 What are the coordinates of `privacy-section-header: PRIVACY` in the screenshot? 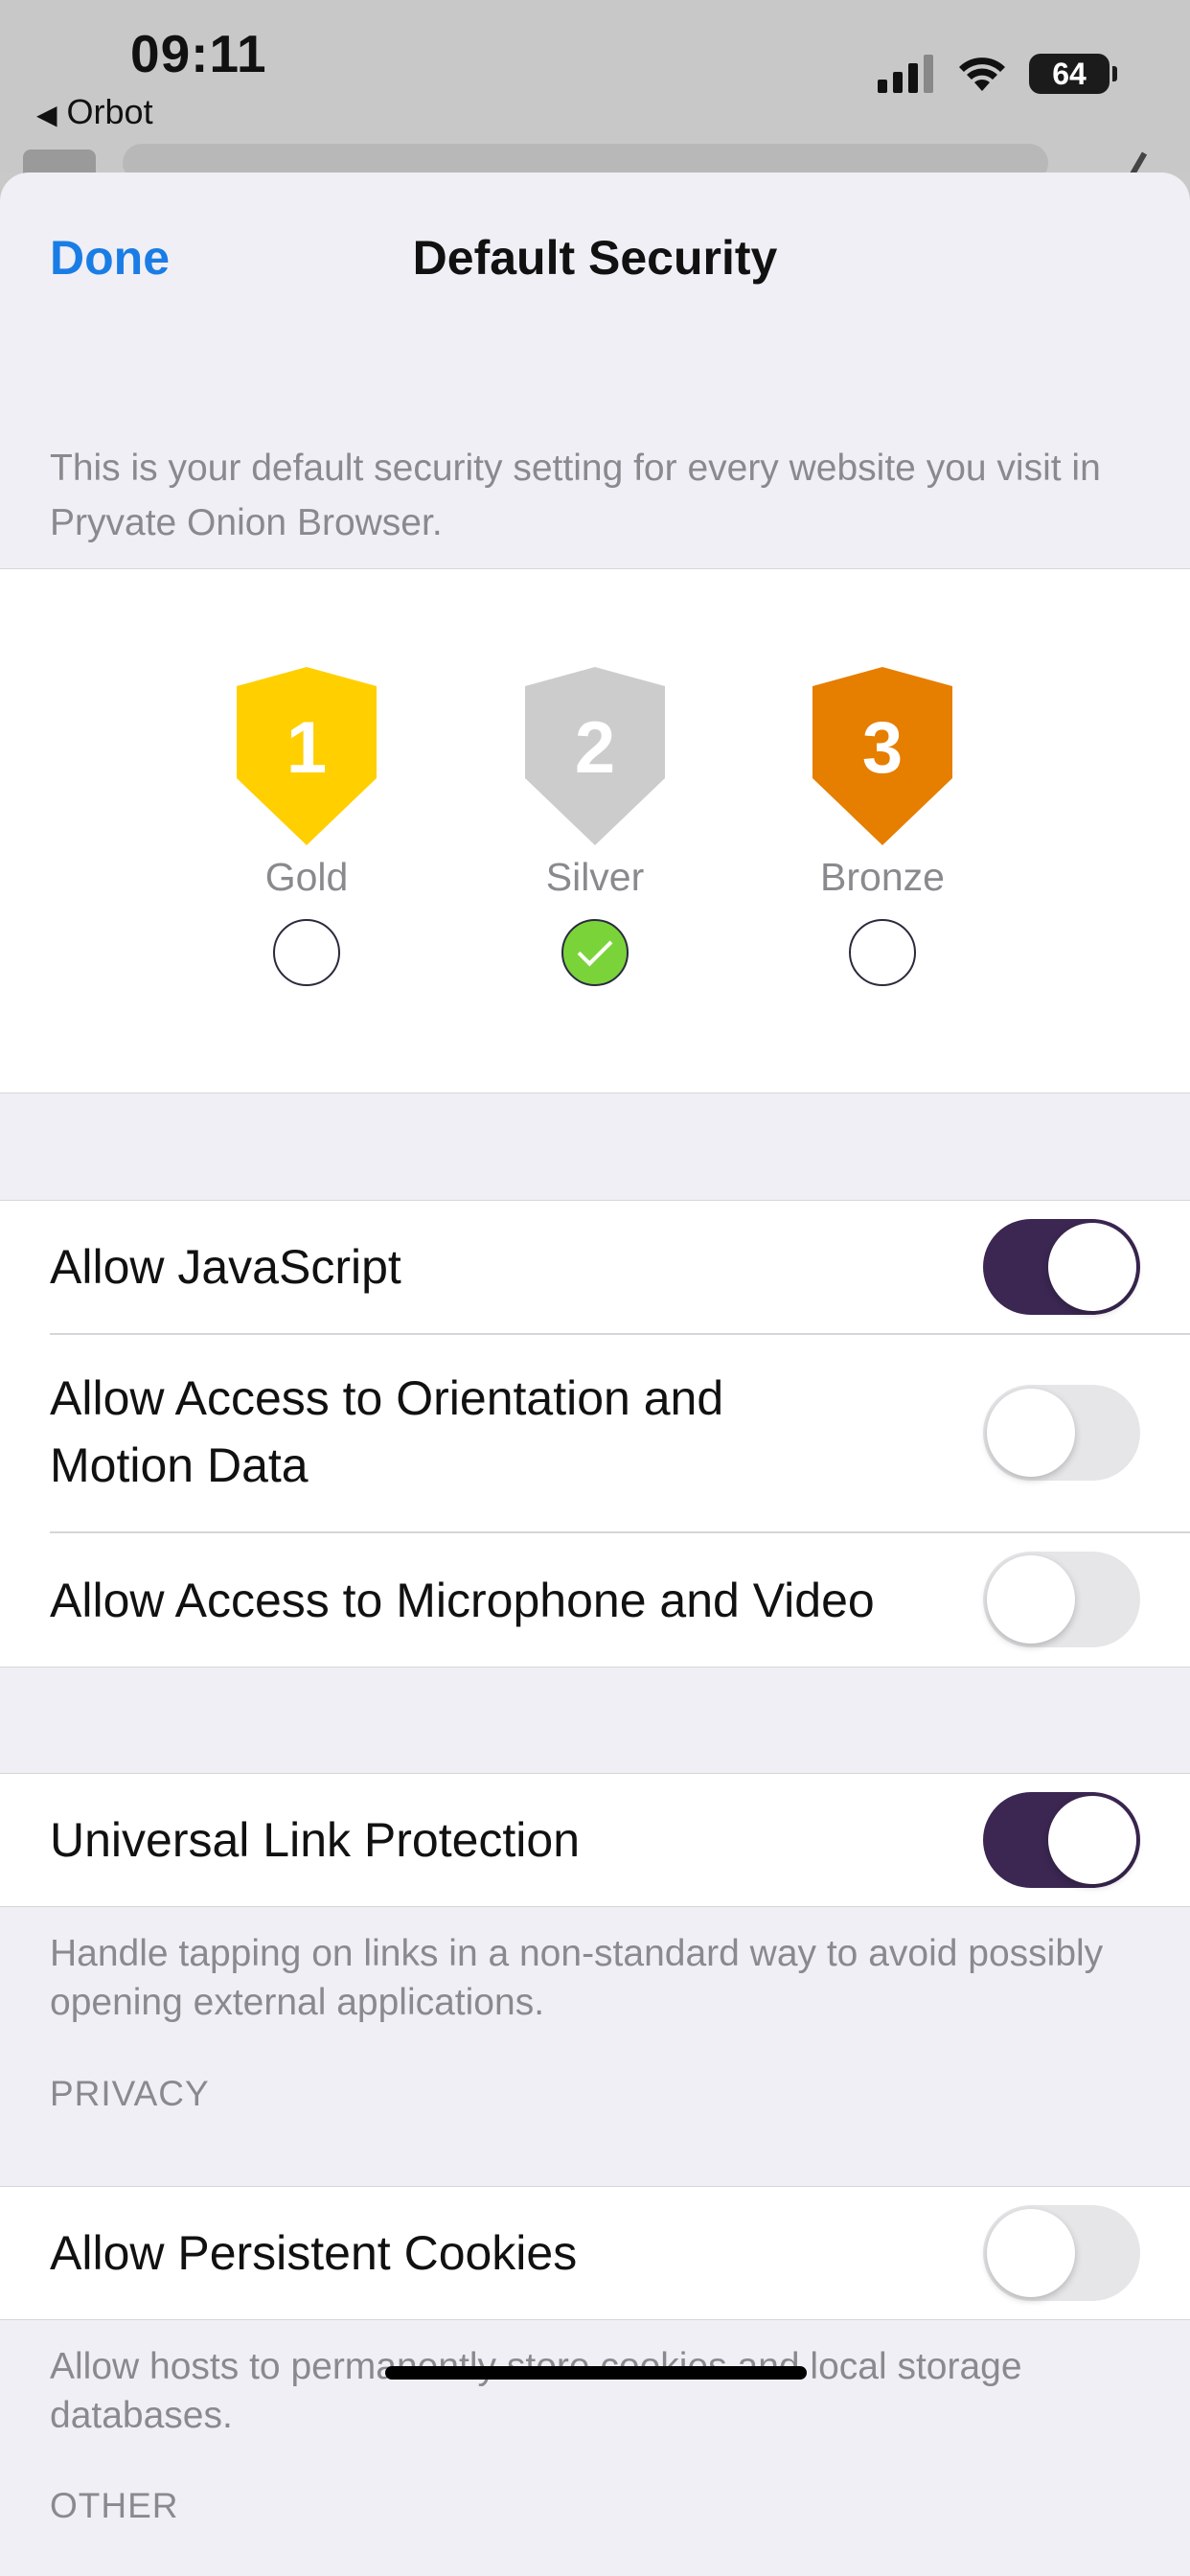 It's located at (130, 2093).